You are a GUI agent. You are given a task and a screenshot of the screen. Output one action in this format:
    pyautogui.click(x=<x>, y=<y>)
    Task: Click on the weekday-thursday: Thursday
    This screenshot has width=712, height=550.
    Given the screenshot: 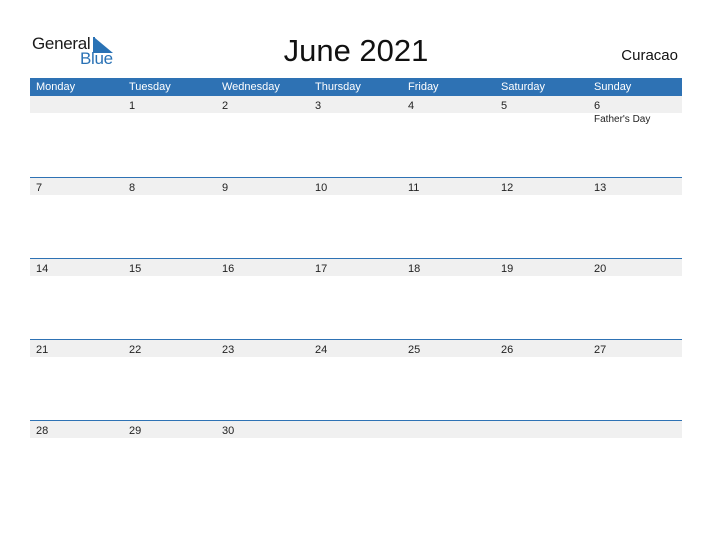 What is the action you would take?
    pyautogui.click(x=338, y=87)
    